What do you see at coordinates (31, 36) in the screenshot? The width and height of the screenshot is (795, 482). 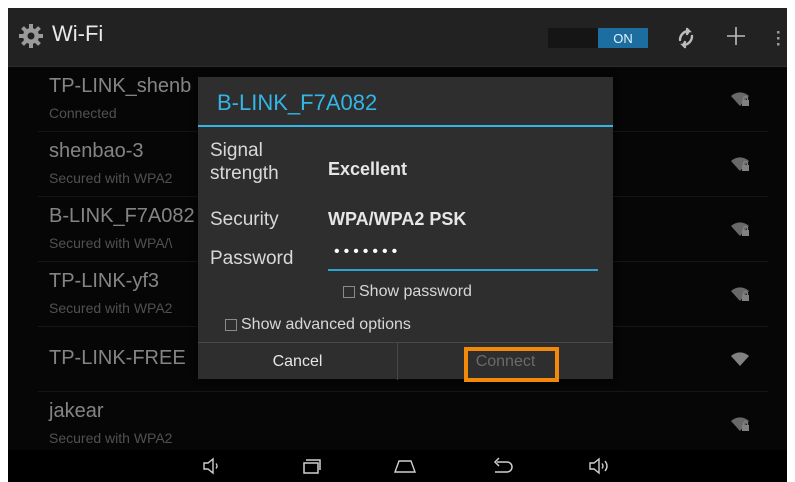 I see `settings-gear-icon` at bounding box center [31, 36].